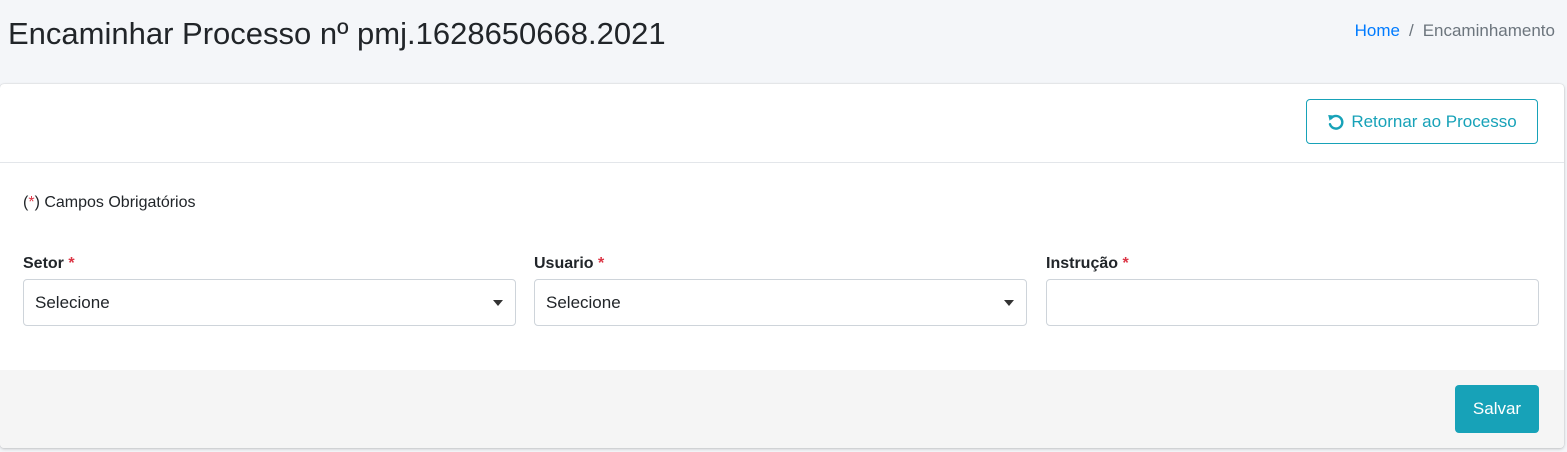 This screenshot has width=1567, height=452. I want to click on undo-icon, so click(1336, 122).